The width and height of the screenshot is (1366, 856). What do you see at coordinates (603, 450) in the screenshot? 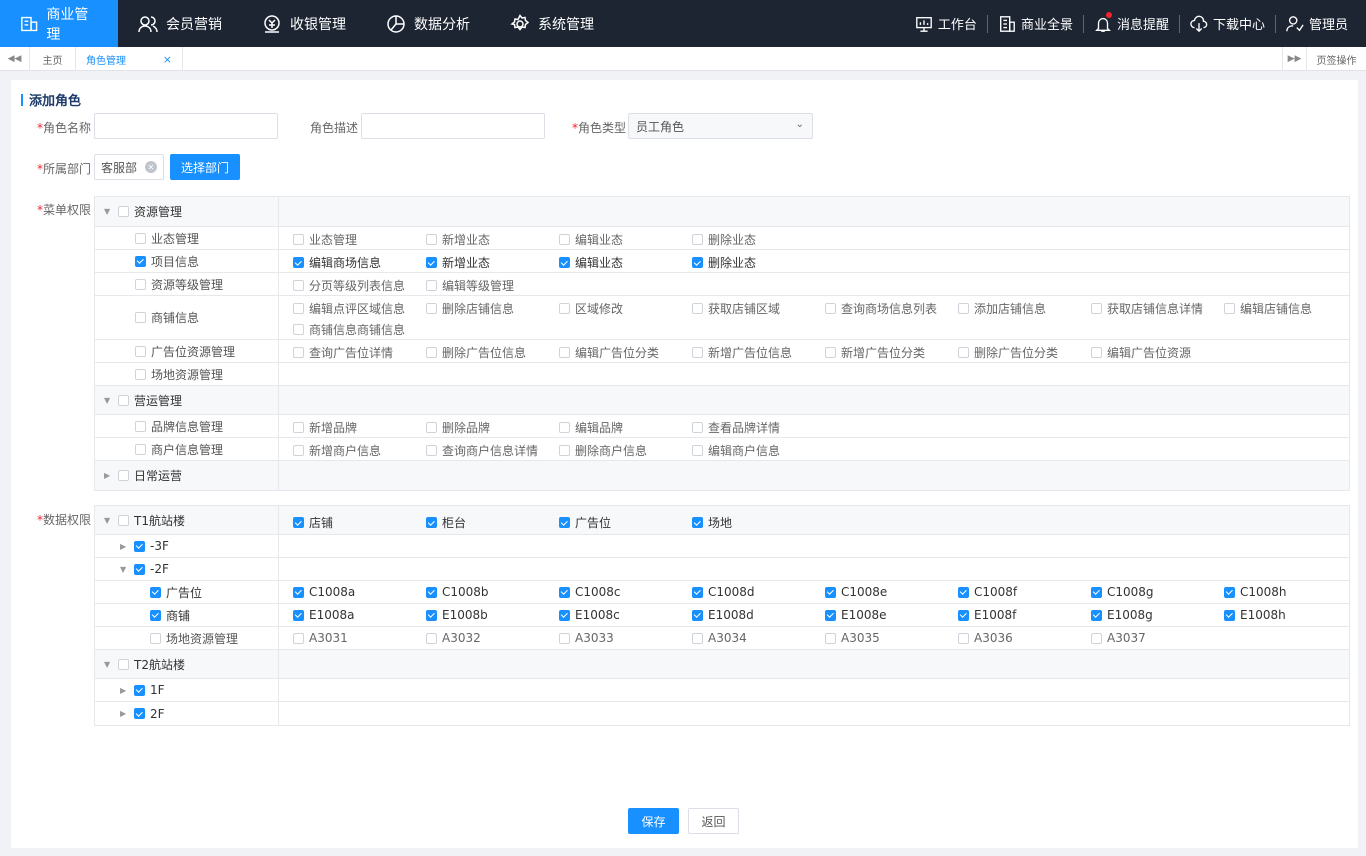
I see `perm-item: 删除商户信息` at bounding box center [603, 450].